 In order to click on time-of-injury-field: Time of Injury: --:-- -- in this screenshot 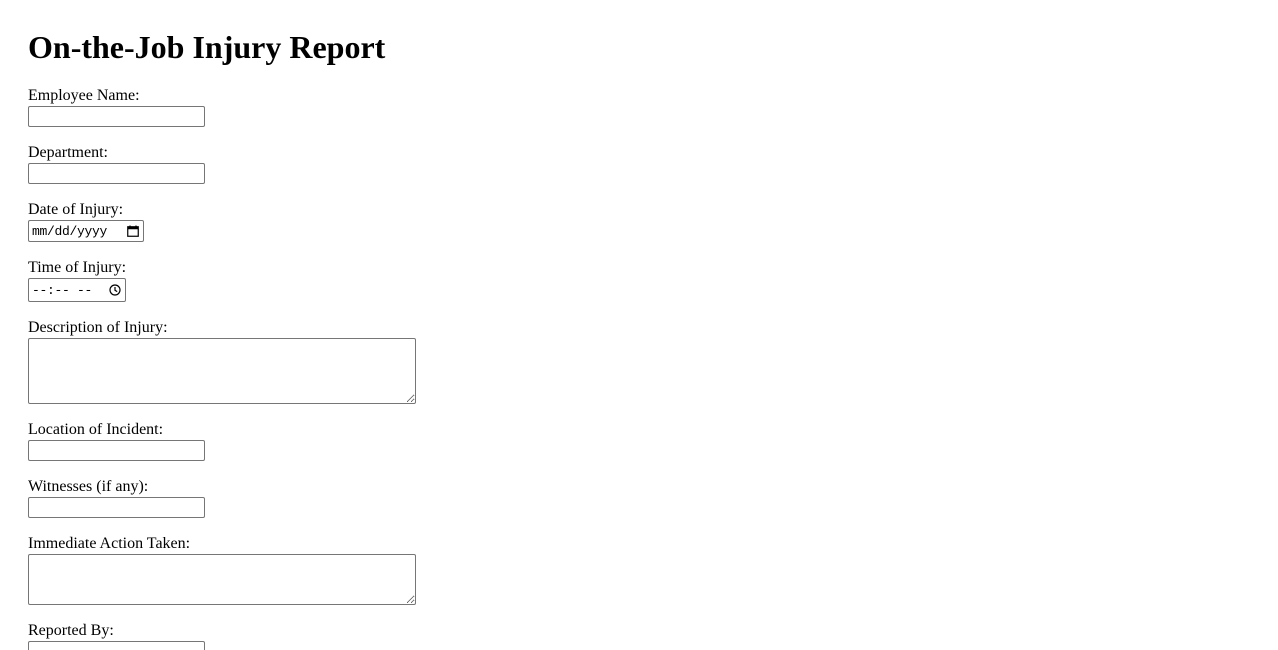, I will do `click(77, 280)`.